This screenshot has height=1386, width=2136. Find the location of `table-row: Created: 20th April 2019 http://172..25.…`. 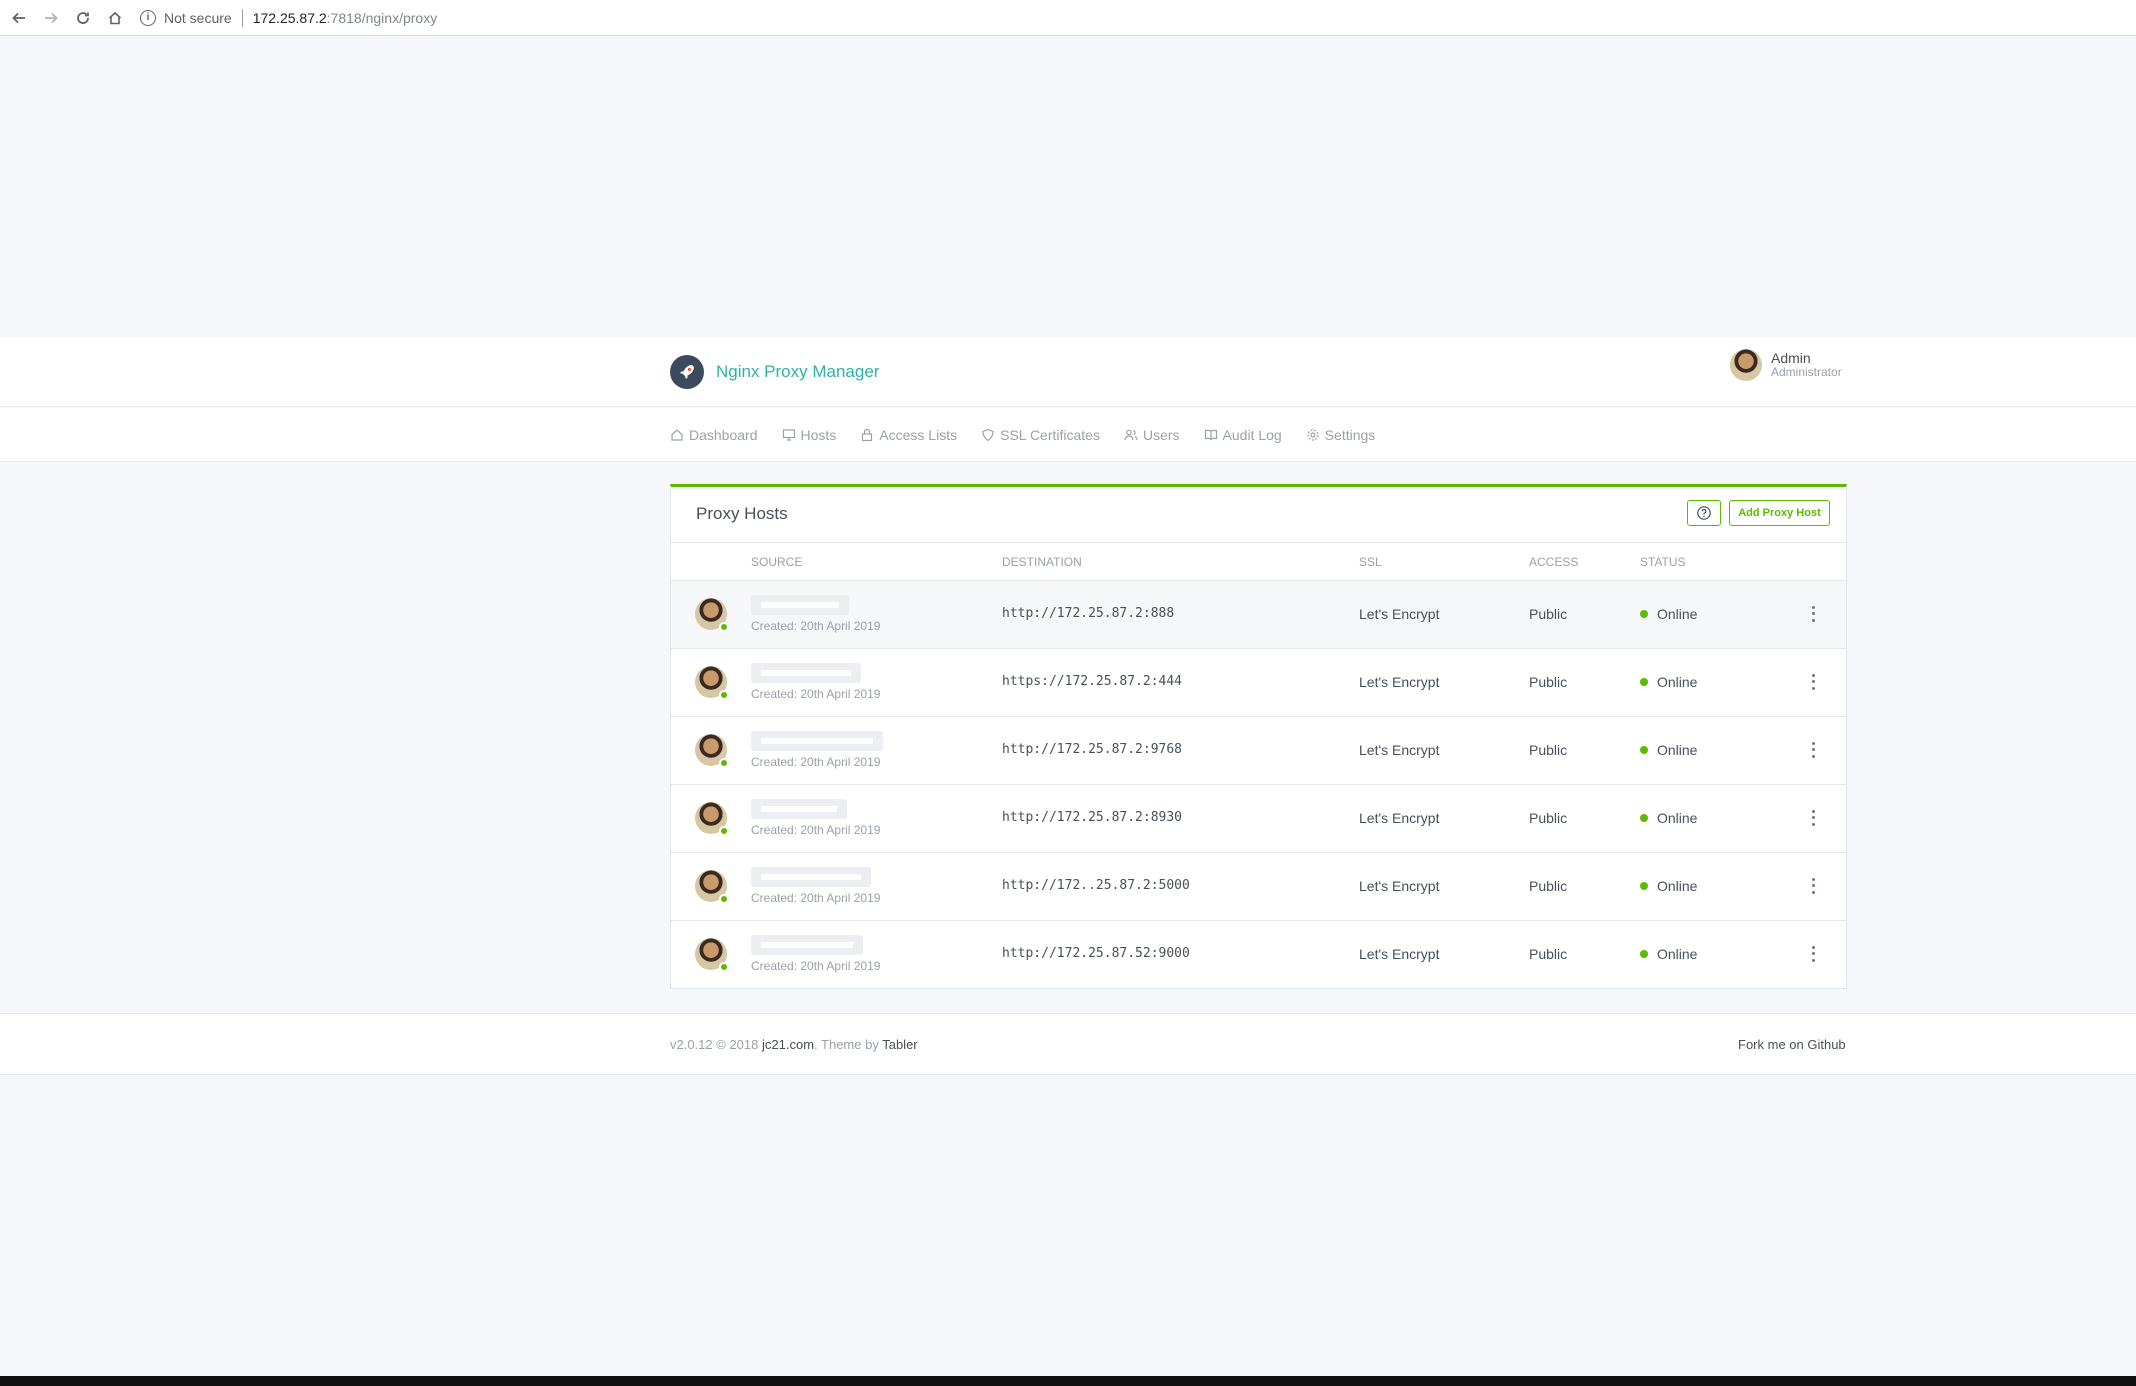

table-row: Created: 20th April 2019 http://172..25.… is located at coordinates (1258, 887).